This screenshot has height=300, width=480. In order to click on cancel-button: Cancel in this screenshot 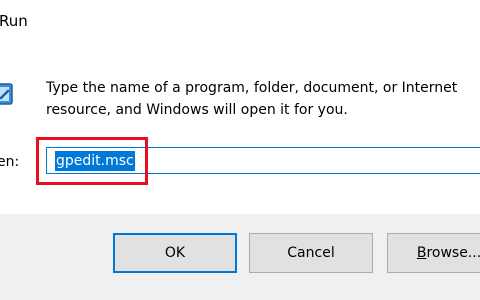, I will do `click(311, 253)`.